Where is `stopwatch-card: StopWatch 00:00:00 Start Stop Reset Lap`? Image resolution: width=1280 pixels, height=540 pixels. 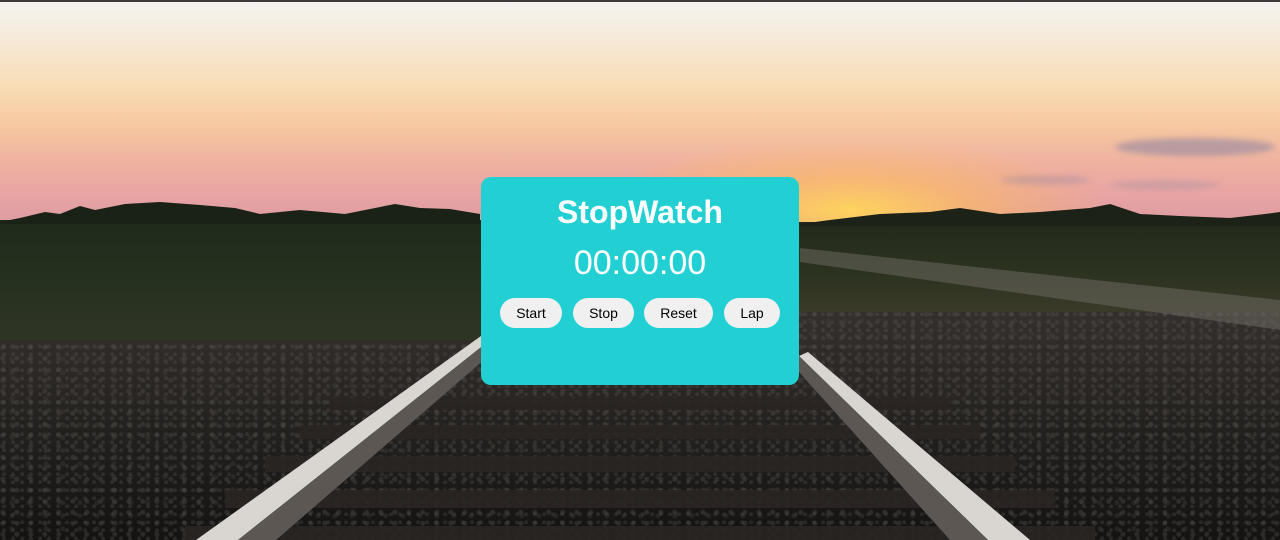
stopwatch-card: StopWatch 00:00:00 Start Stop Reset Lap is located at coordinates (640, 281).